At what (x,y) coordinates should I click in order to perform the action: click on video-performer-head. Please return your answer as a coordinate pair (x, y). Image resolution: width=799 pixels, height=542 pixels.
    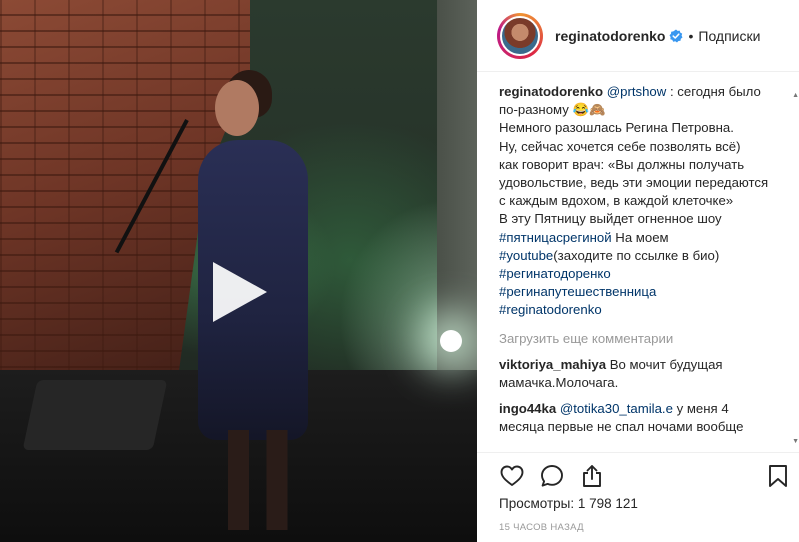
    Looking at the image, I should click on (237, 108).